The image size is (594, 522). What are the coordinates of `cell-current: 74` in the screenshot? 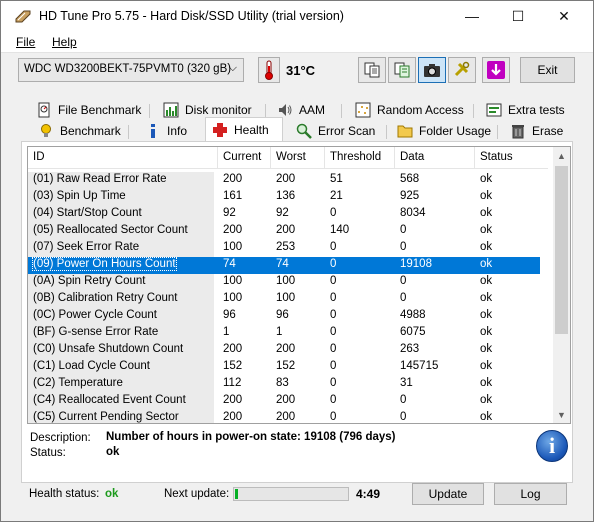 It's located at (229, 264).